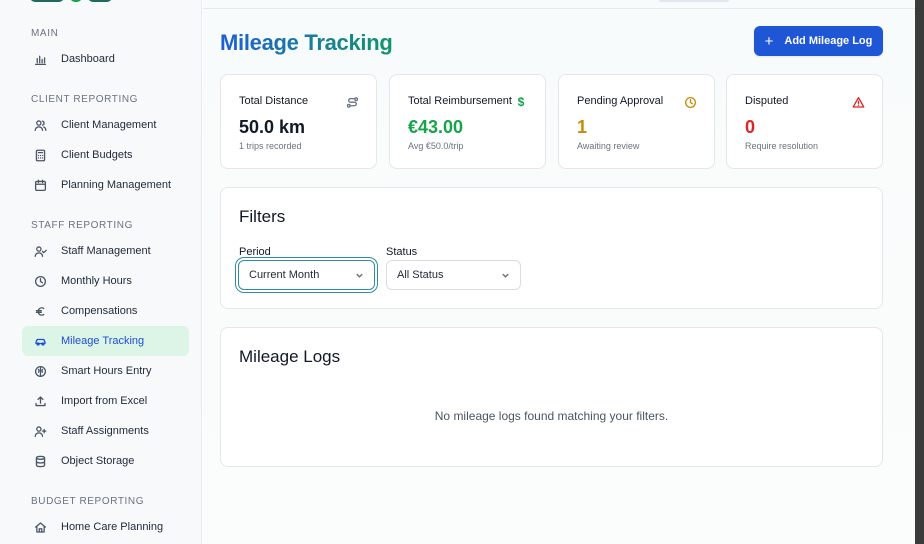  I want to click on stat-subtext: Avg €50.0/trip, so click(436, 146).